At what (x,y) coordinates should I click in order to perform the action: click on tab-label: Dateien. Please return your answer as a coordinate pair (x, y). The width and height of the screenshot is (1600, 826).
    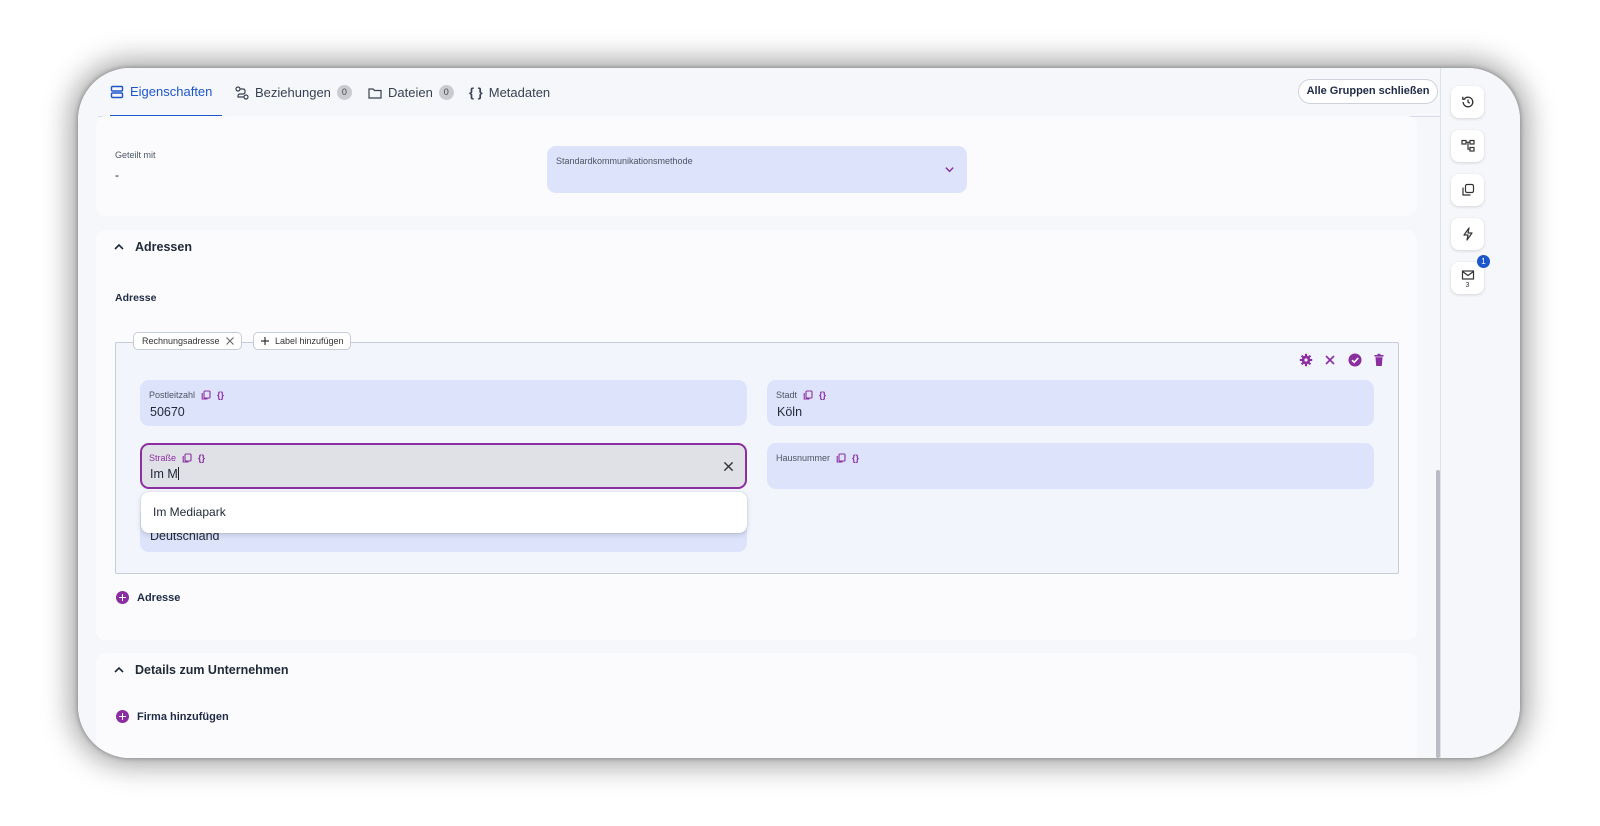
    Looking at the image, I should click on (410, 92).